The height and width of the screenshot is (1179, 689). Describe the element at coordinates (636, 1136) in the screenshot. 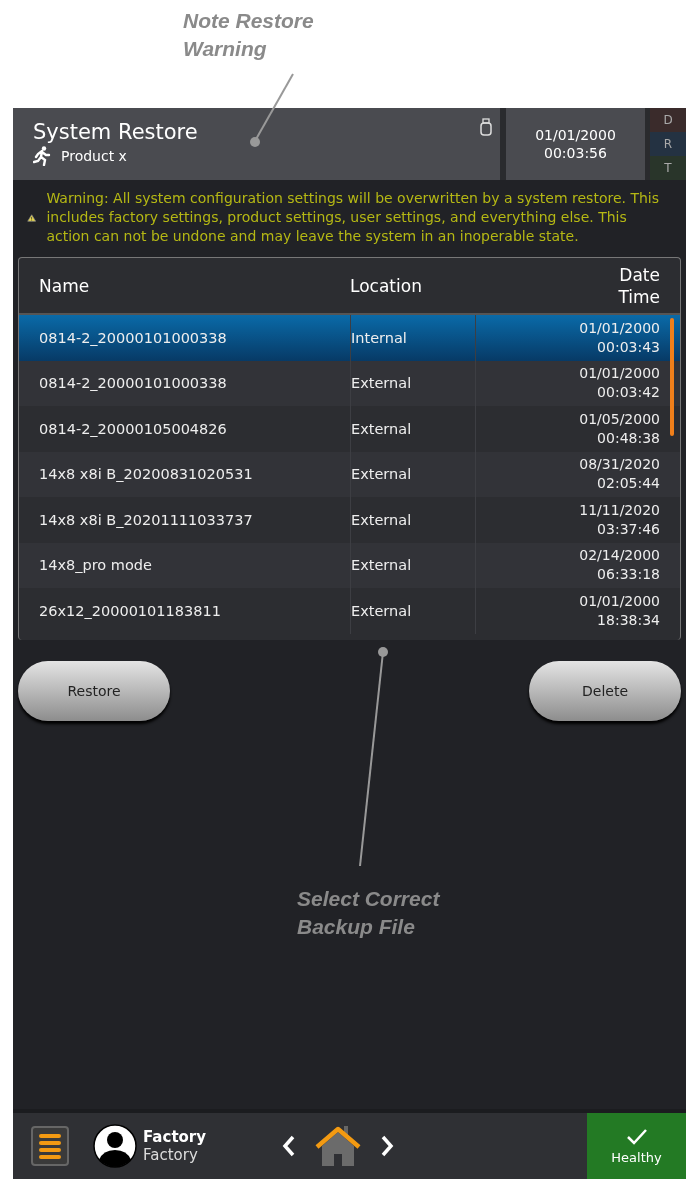

I see `checkmark-icon` at that location.